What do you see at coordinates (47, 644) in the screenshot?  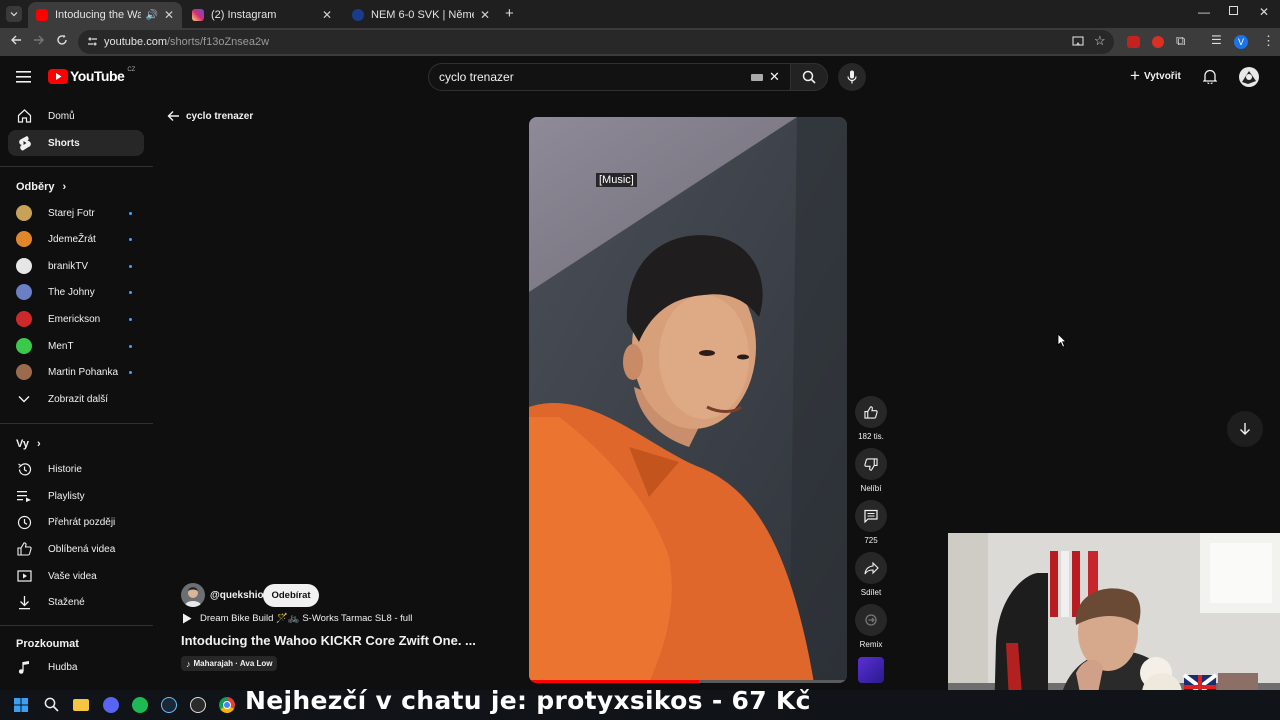 I see `explore-heading: Prozkoumat` at bounding box center [47, 644].